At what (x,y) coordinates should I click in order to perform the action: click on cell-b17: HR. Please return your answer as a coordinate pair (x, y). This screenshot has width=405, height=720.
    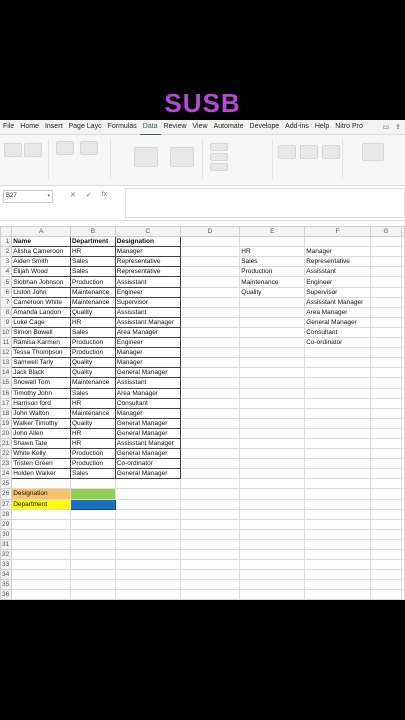
    Looking at the image, I should click on (92, 403).